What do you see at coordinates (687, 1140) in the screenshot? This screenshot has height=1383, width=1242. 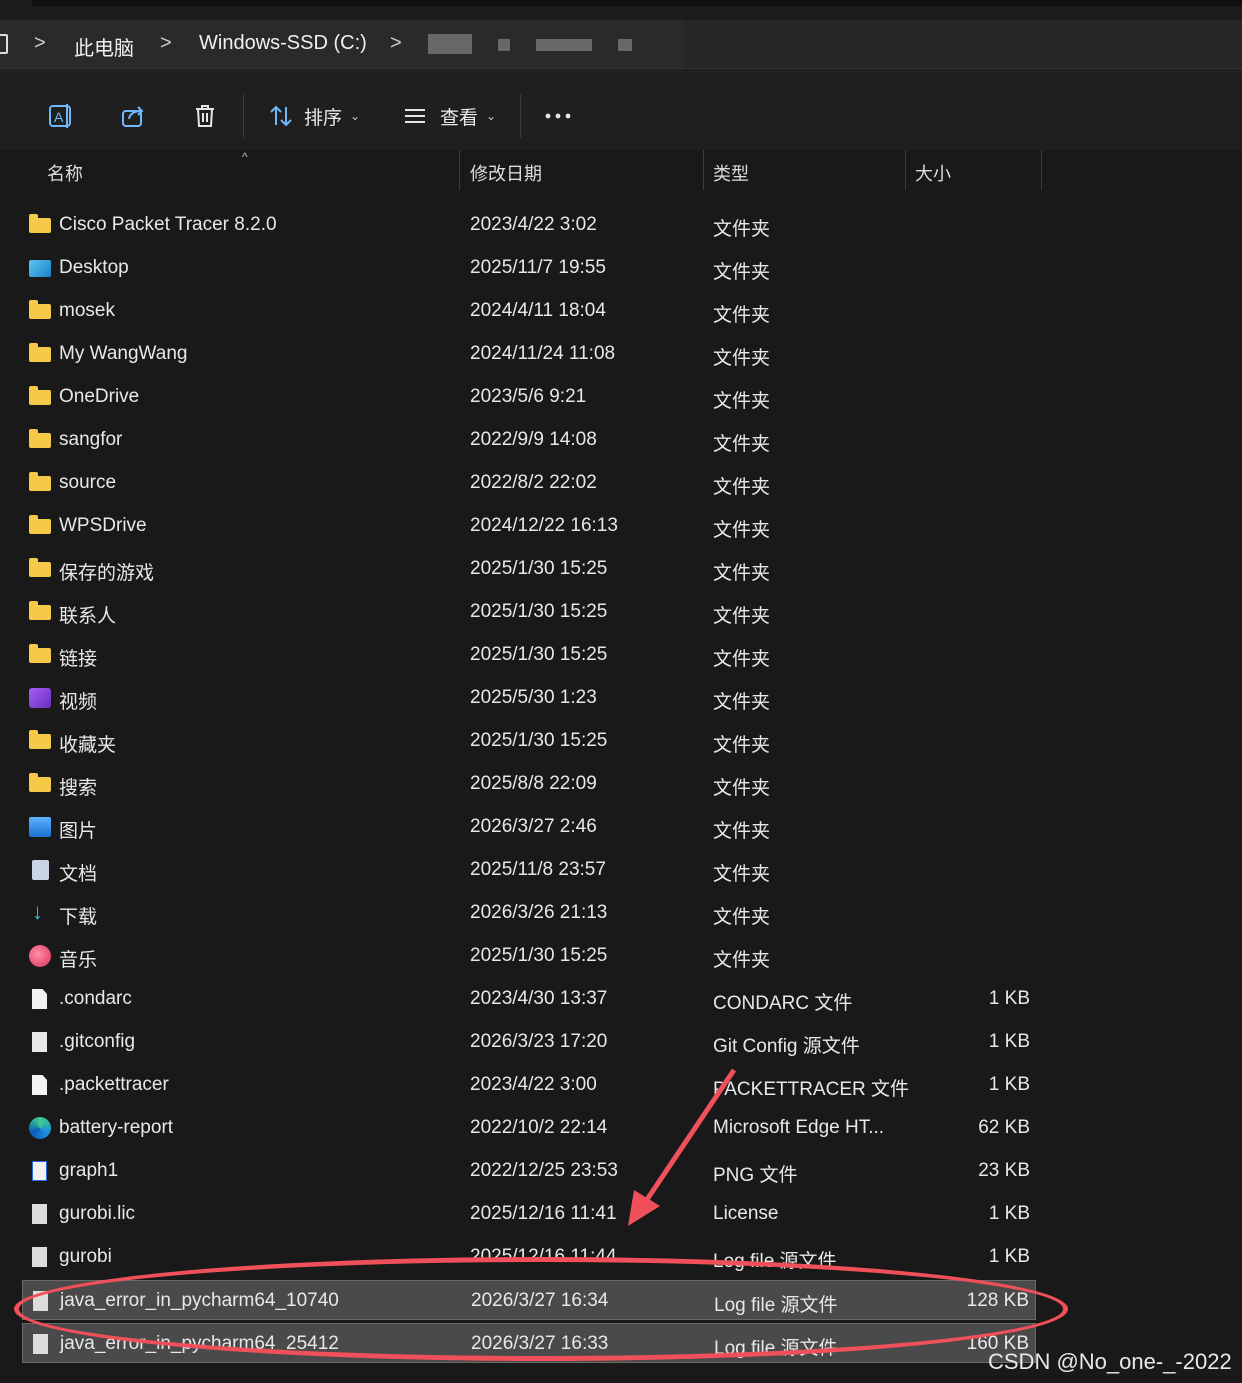 I see `annotation-arrow-line` at bounding box center [687, 1140].